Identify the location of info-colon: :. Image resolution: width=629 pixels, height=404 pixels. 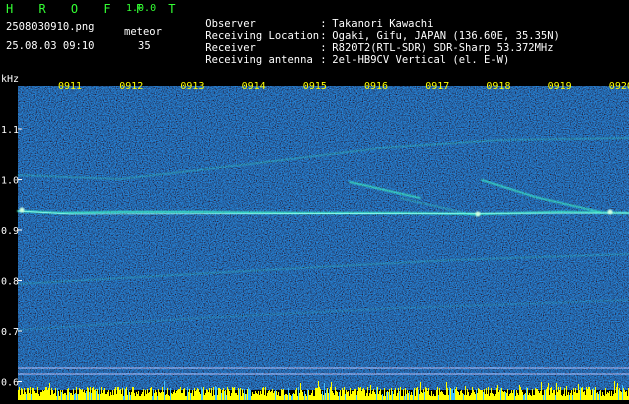
(323, 60).